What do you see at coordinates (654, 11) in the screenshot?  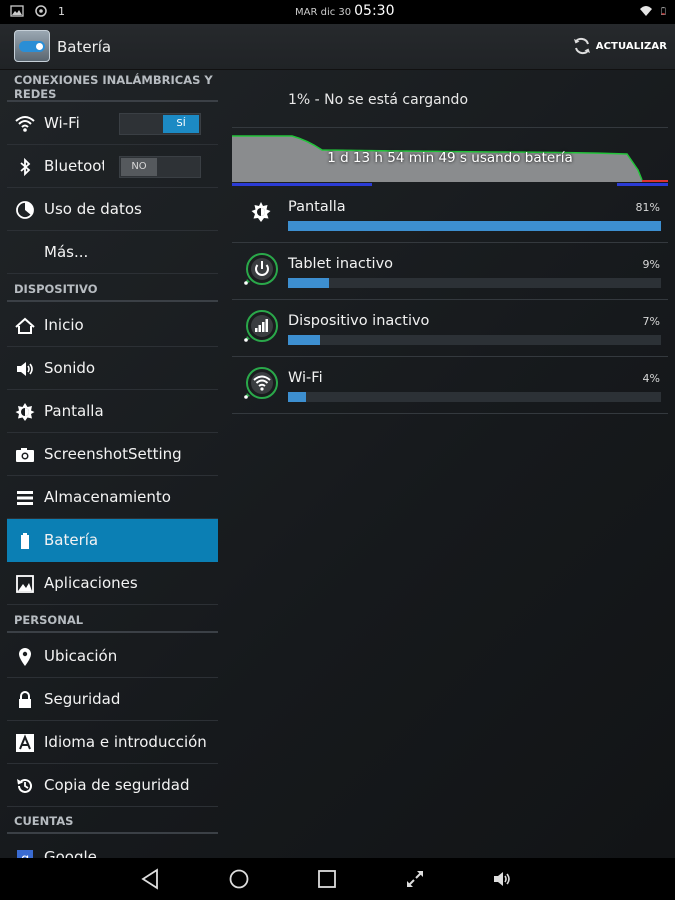 I see `system-icons` at bounding box center [654, 11].